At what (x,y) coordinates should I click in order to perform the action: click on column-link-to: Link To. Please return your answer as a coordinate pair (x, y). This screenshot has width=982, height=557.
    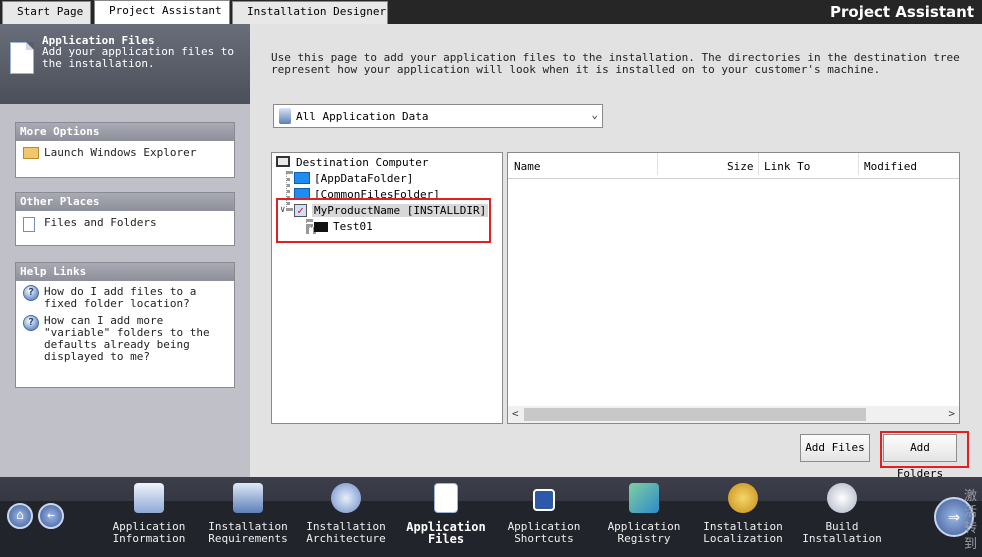
    Looking at the image, I should click on (787, 166).